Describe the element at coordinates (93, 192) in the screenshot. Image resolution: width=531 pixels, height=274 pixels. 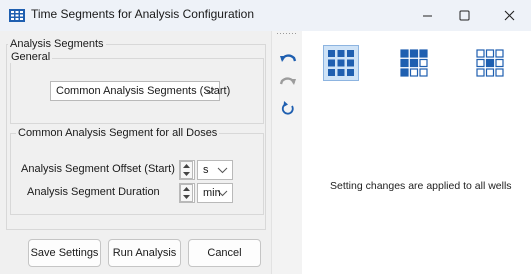
I see `duration-label: Analysis Segment Duration` at that location.